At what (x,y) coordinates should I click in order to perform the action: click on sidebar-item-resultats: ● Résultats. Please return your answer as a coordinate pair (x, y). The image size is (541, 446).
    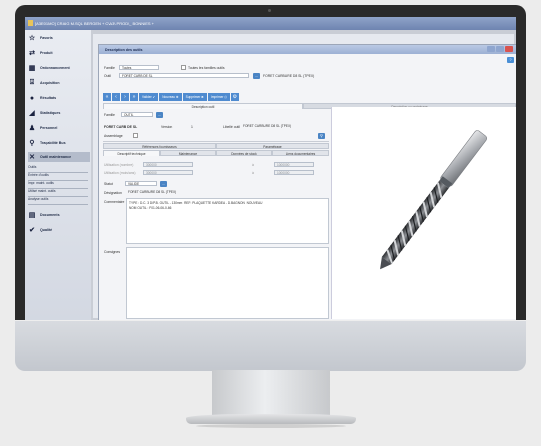
    Looking at the image, I should click on (59, 98).